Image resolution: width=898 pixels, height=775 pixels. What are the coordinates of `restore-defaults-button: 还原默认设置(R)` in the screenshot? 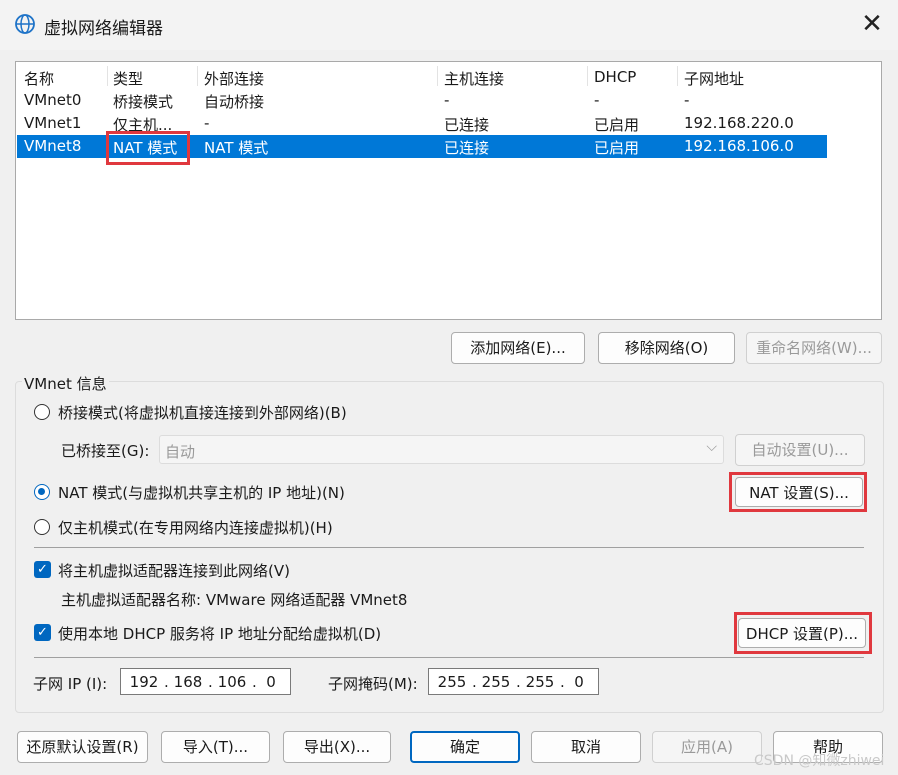 It's located at (82, 747).